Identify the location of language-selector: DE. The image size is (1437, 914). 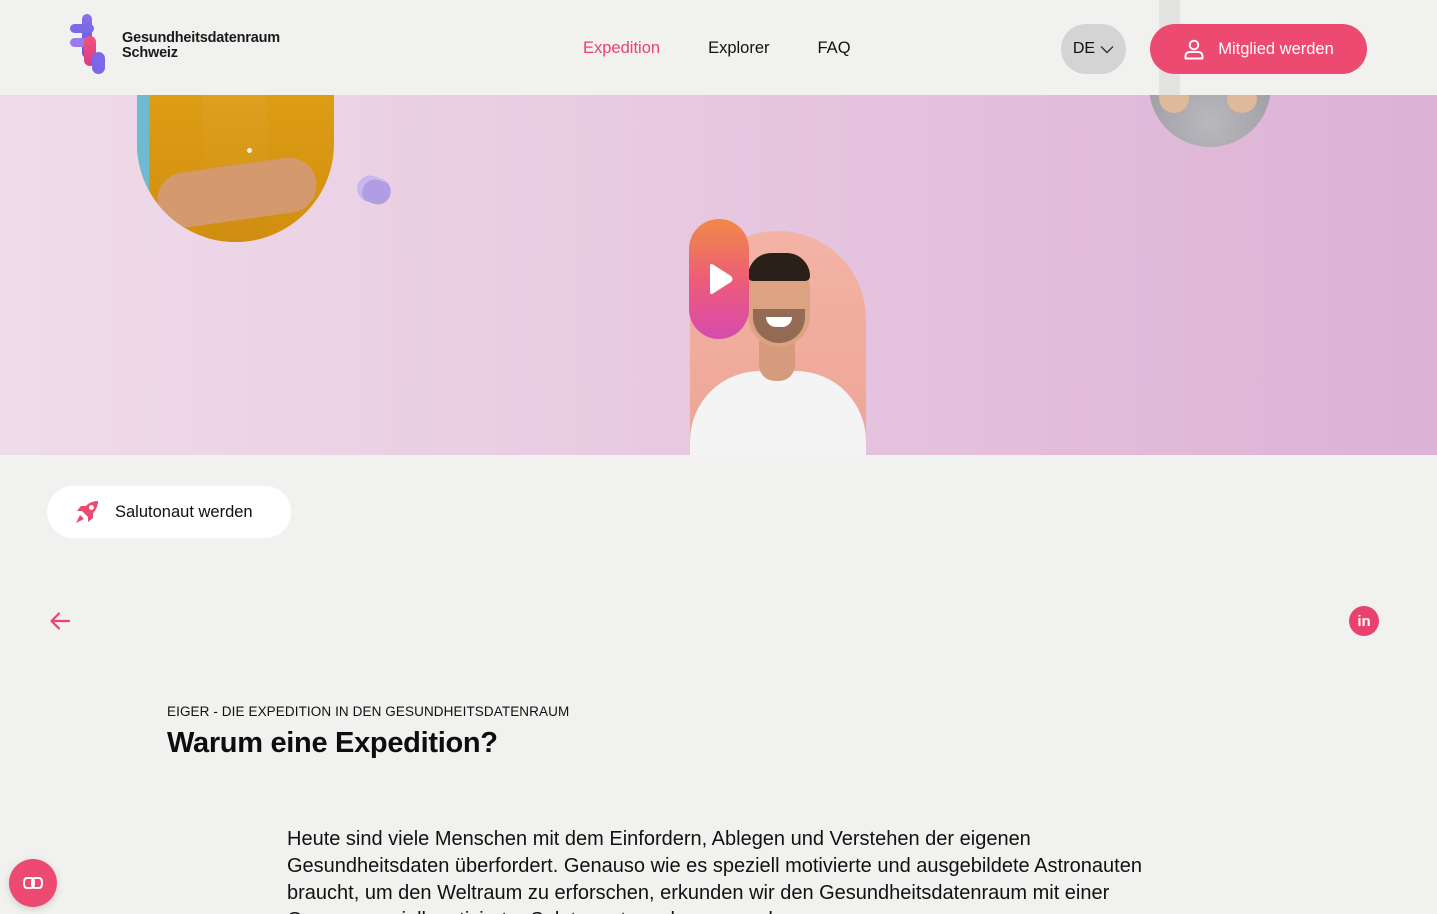
(1093, 49).